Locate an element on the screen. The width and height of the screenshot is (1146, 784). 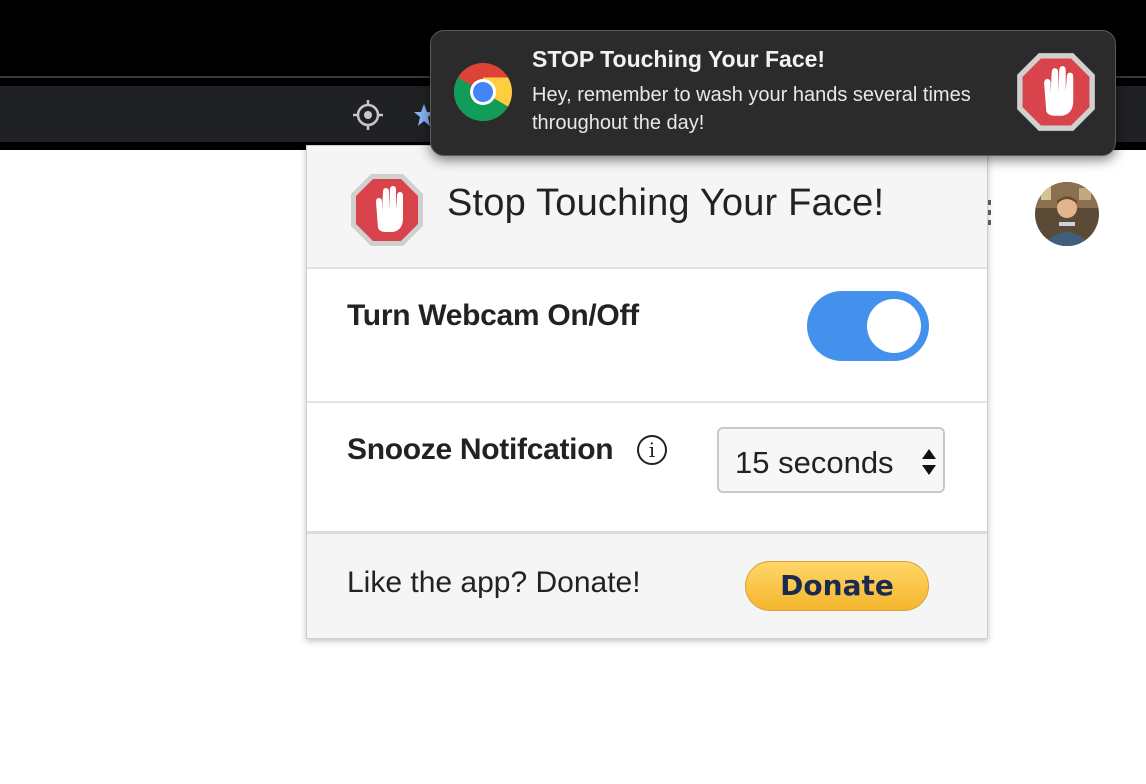
snooze-label: Snooze Notifcation is located at coordinates (480, 449).